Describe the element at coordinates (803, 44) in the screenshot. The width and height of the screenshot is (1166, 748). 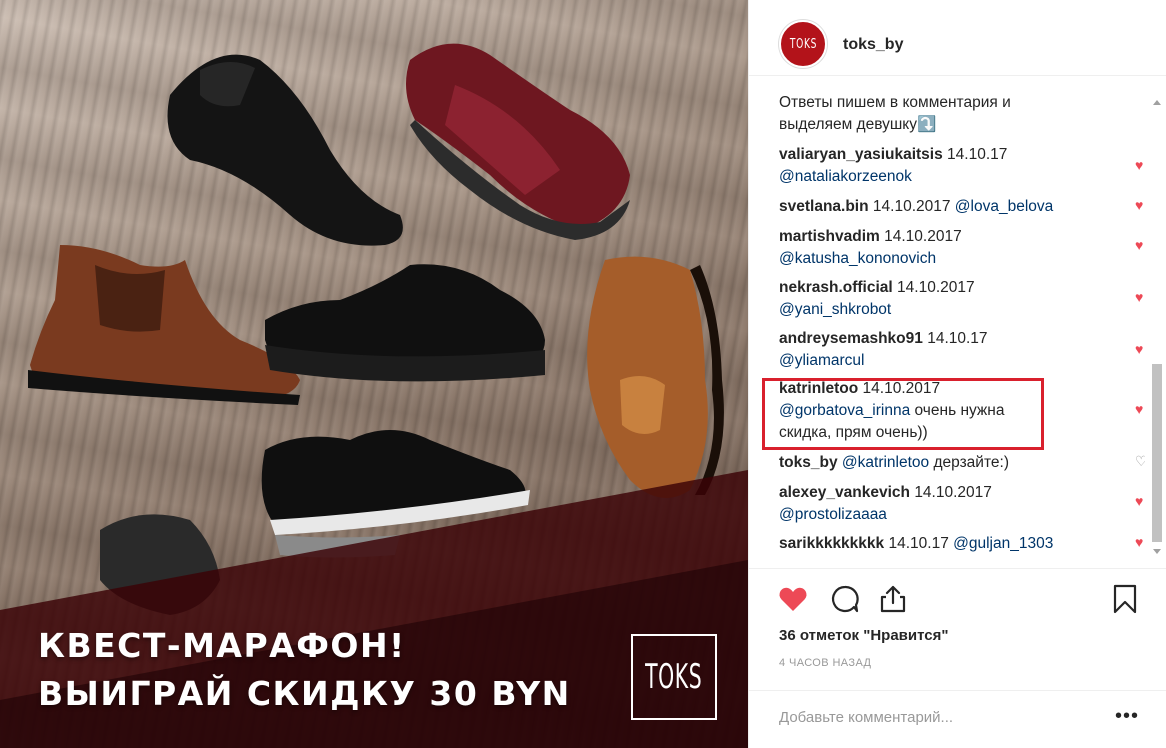
I see `avatar: TOKS` at that location.